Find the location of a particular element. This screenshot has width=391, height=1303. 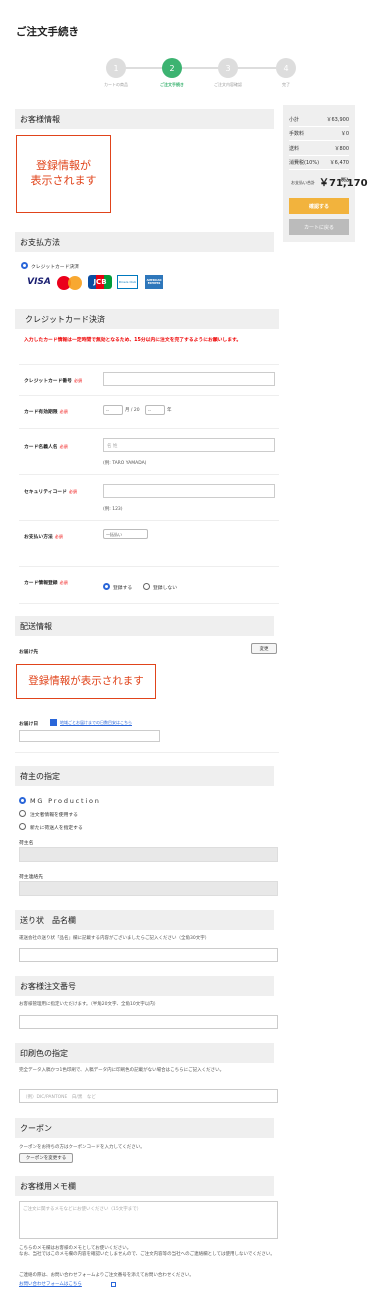

slip-input is located at coordinates (148, 955).